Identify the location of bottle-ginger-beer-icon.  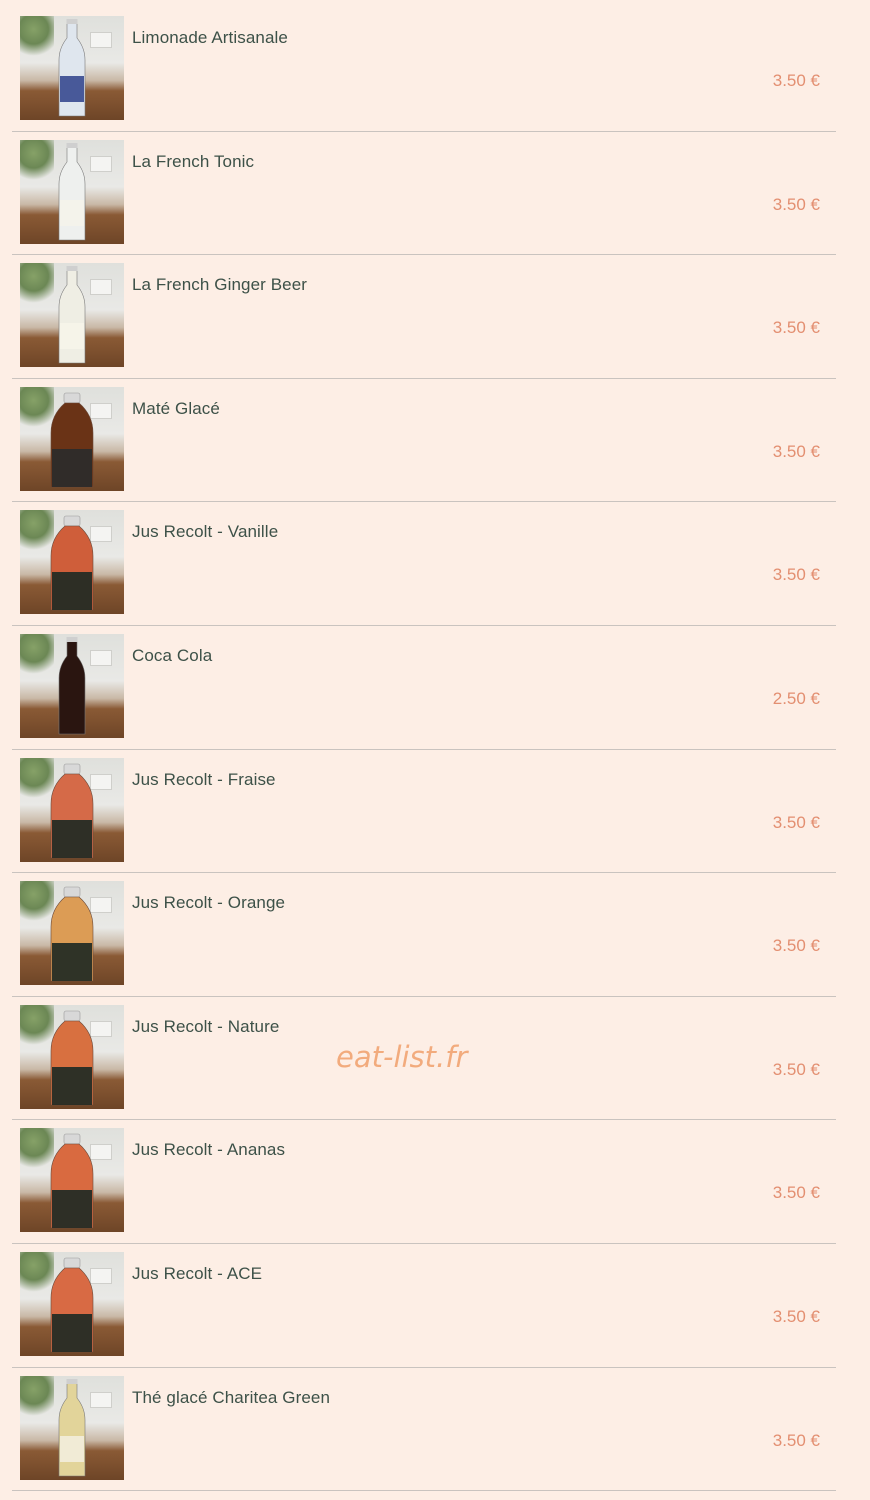
(72, 315).